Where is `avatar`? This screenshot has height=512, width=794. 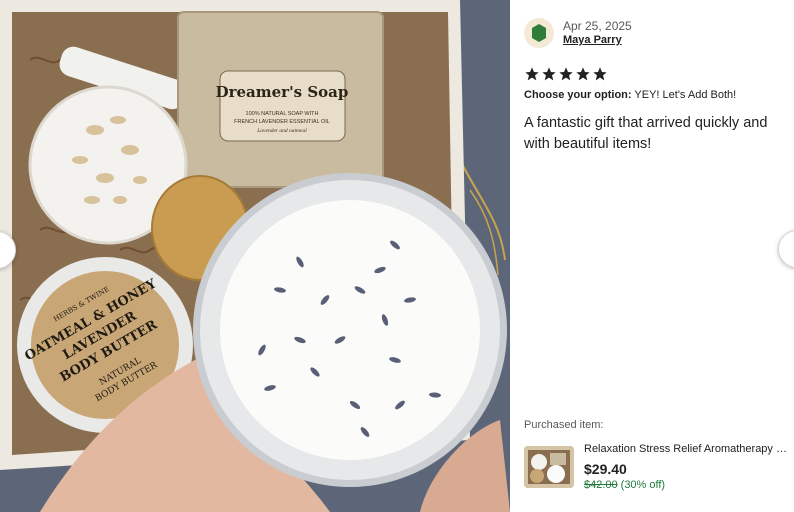 avatar is located at coordinates (539, 33).